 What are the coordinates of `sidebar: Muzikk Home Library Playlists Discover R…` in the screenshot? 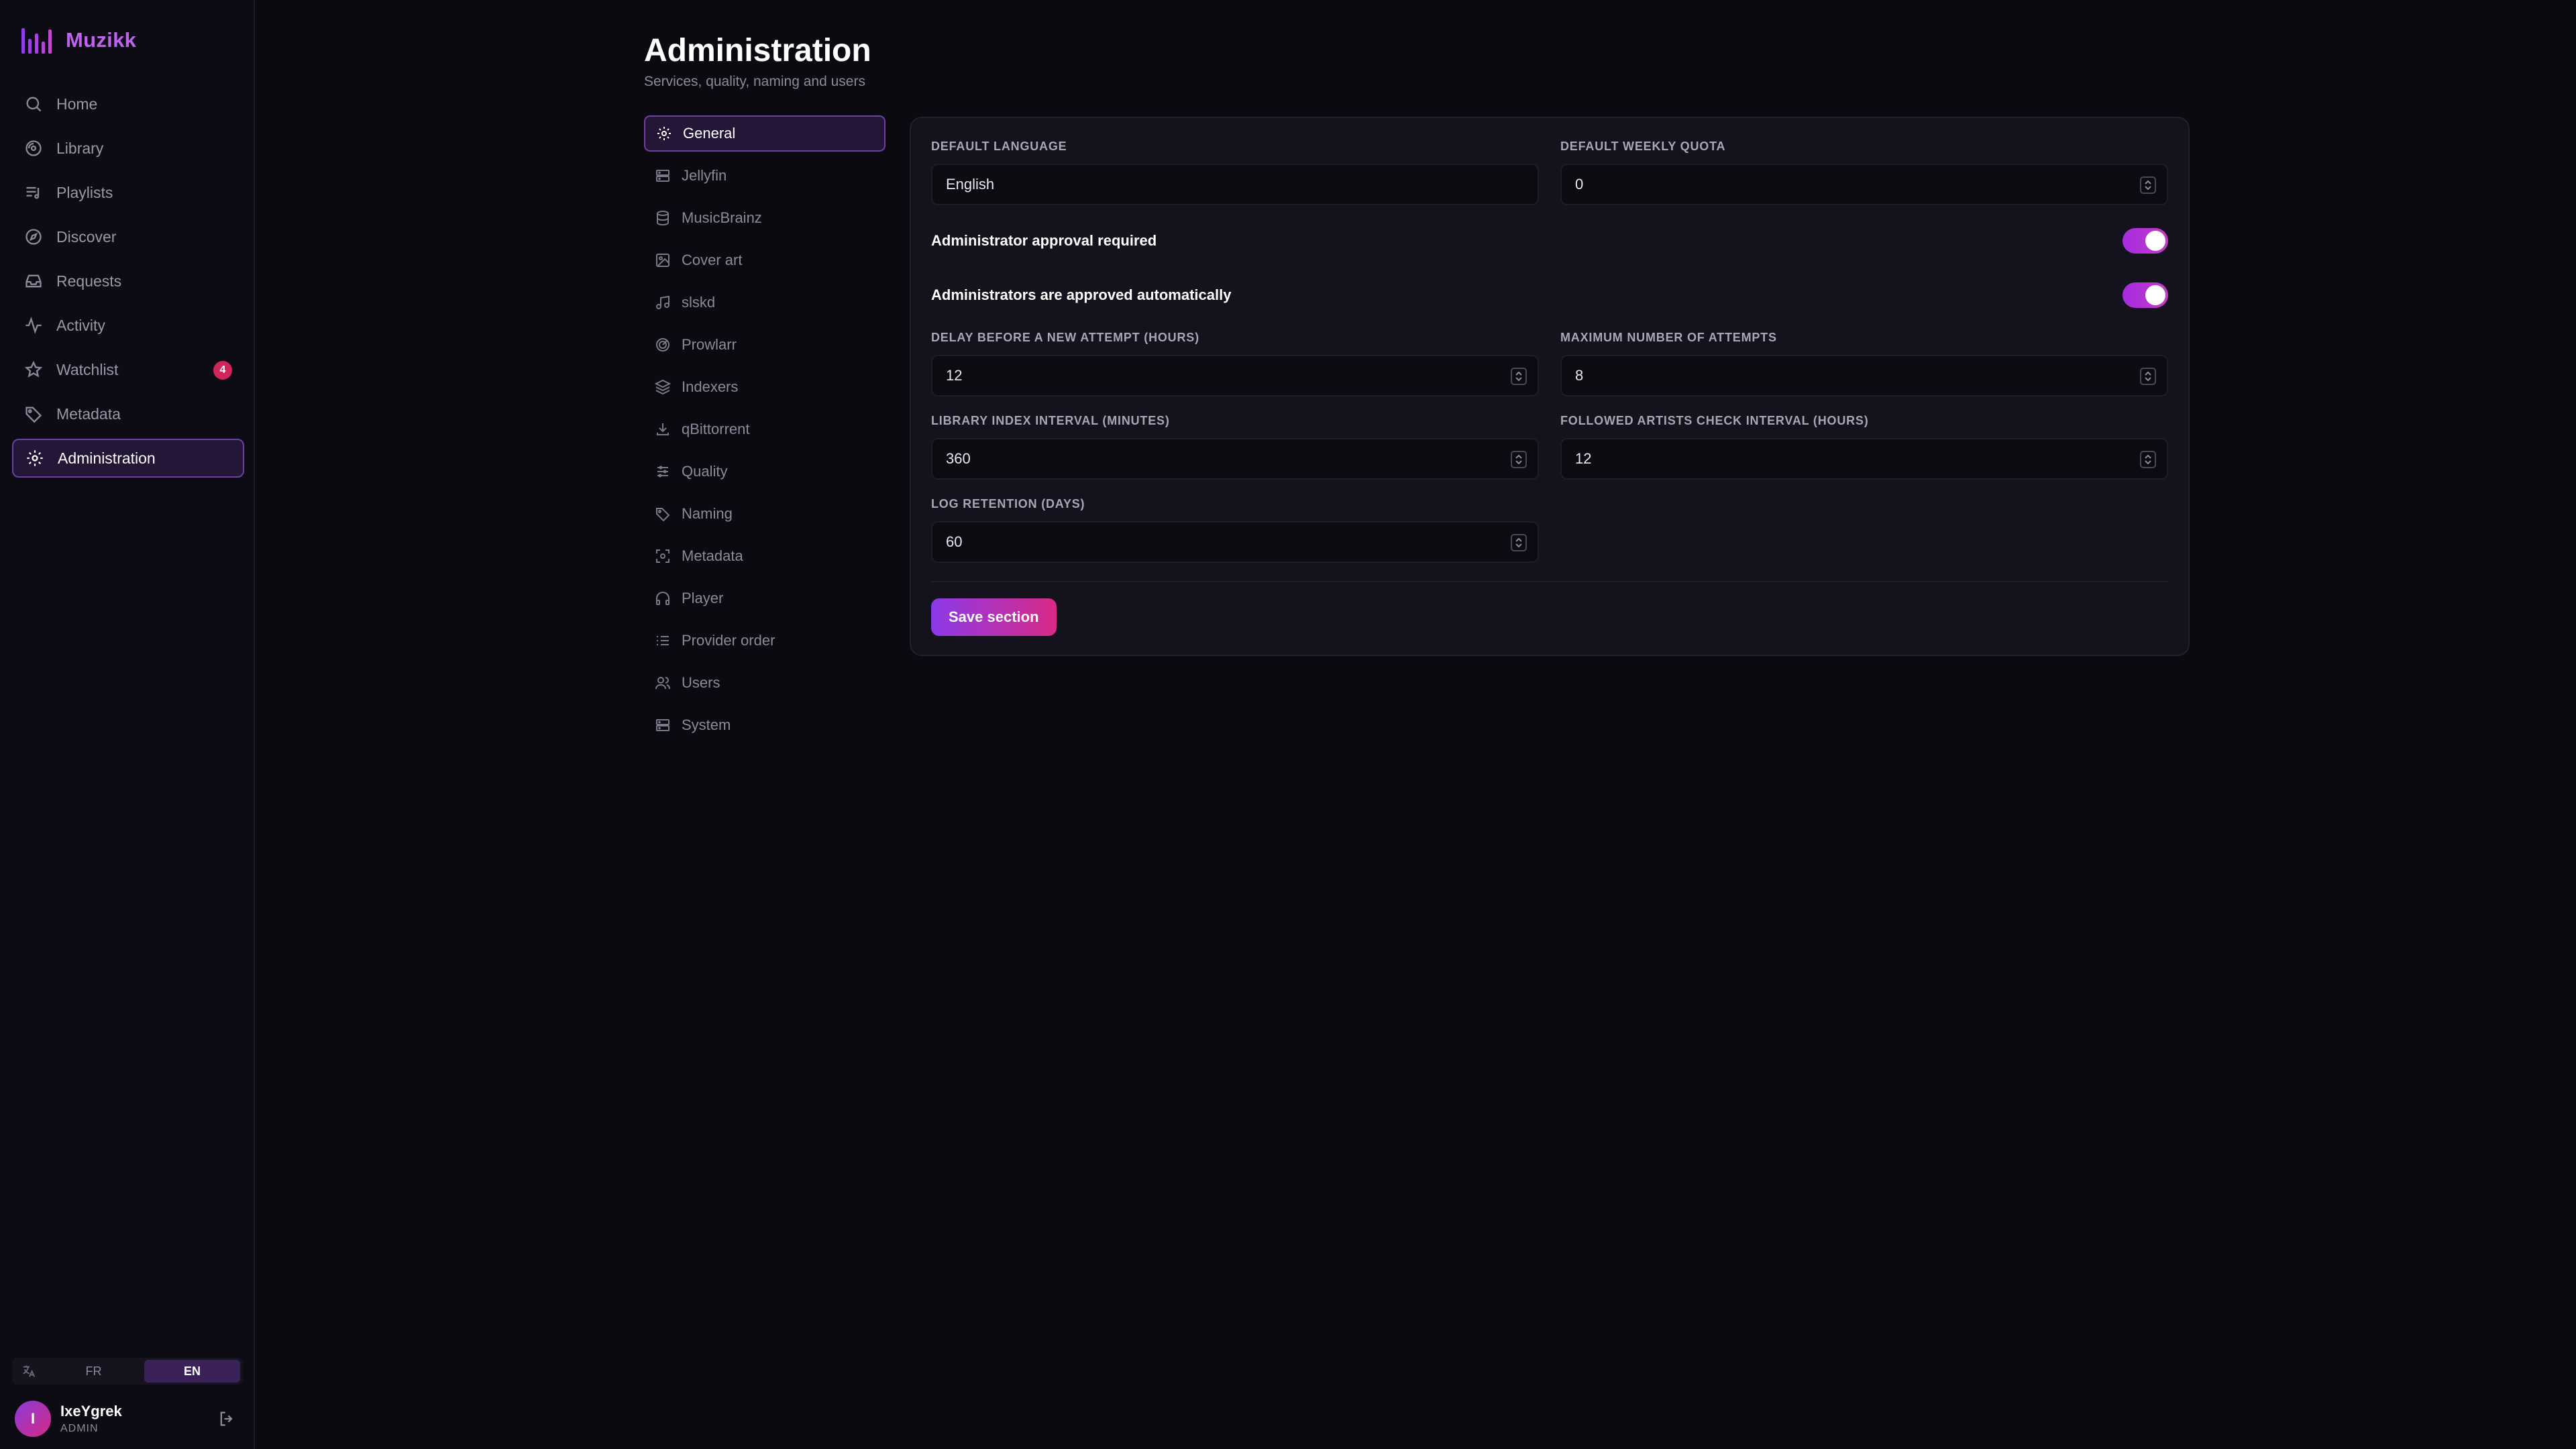 It's located at (127, 724).